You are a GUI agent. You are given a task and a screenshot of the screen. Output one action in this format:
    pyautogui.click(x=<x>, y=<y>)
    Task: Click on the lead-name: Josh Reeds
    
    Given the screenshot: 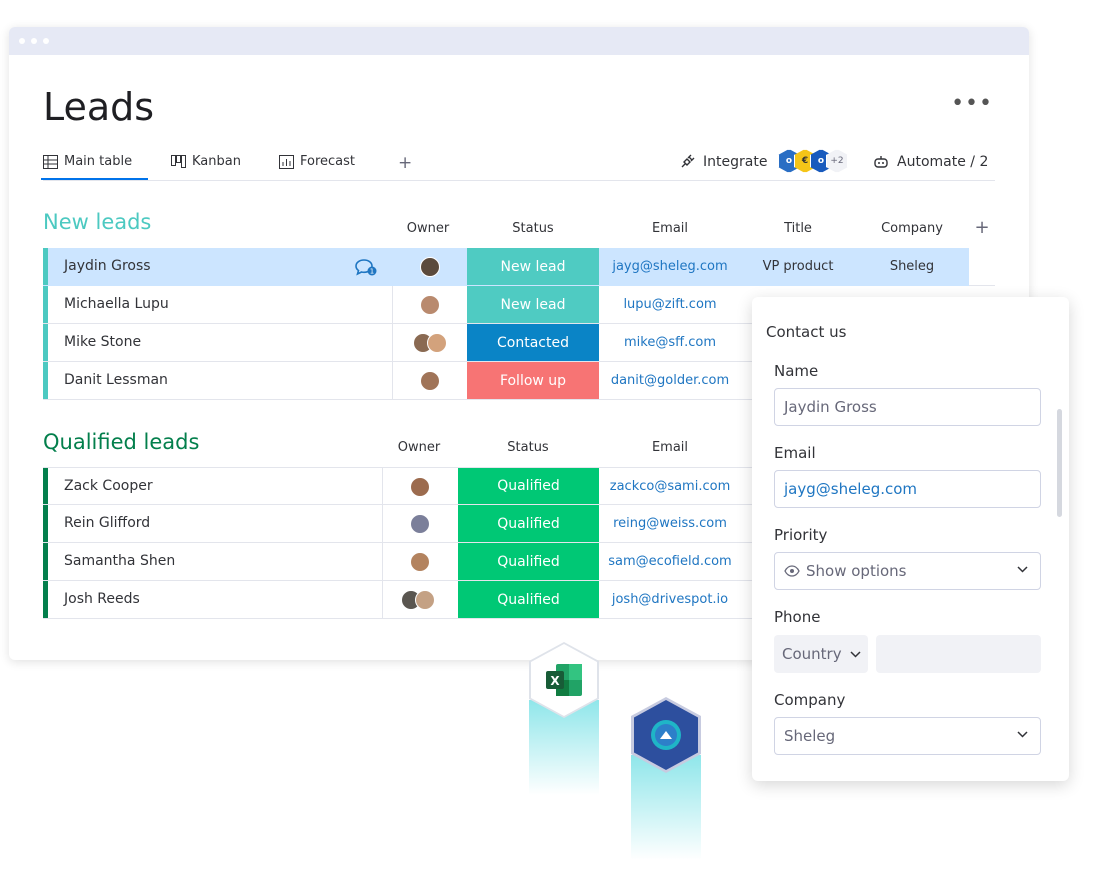 What is the action you would take?
    pyautogui.click(x=102, y=599)
    